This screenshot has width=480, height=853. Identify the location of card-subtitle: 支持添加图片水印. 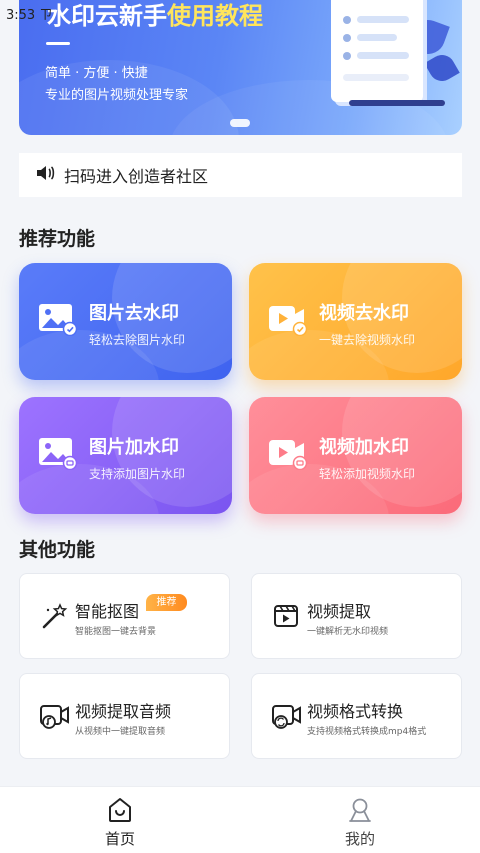
(137, 474).